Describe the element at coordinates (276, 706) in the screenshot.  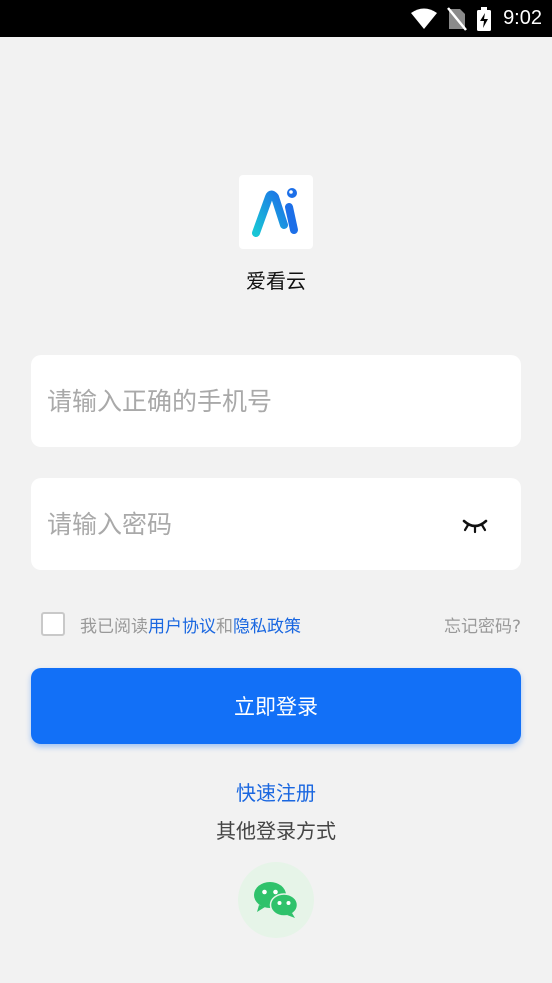
I see `login-button: 立即登录` at that location.